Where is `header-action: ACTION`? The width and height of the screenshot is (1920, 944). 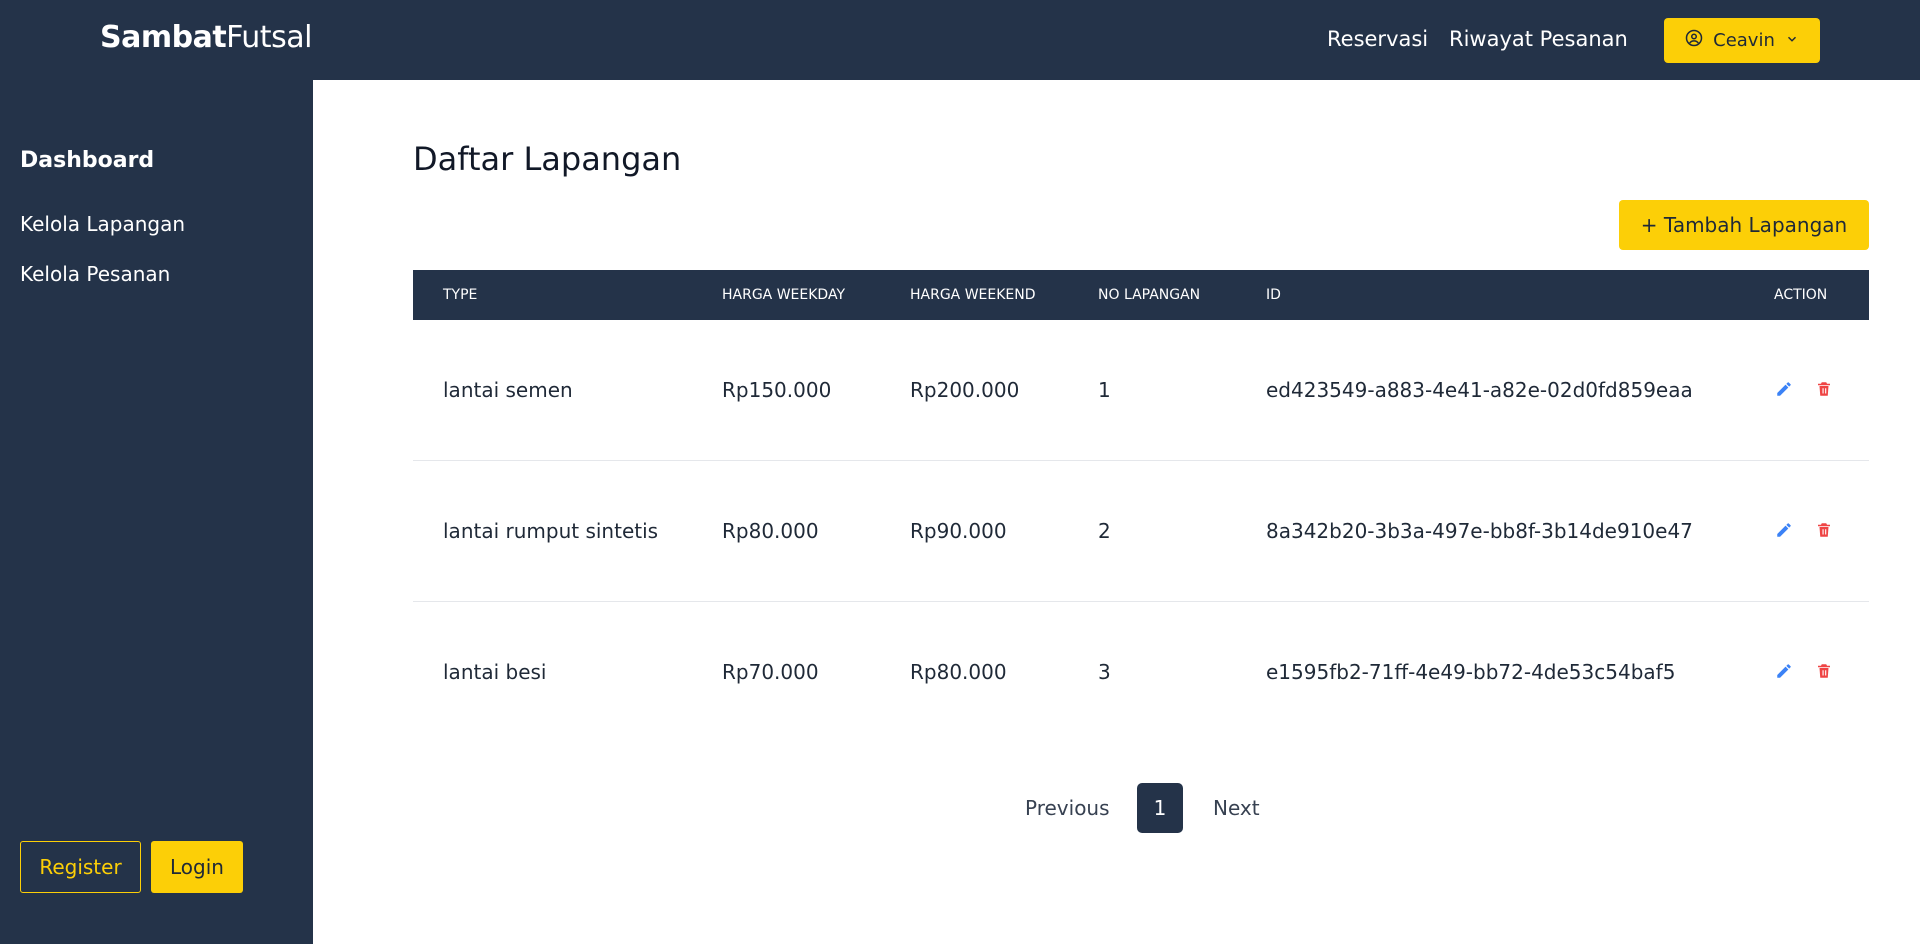 header-action: ACTION is located at coordinates (1801, 295).